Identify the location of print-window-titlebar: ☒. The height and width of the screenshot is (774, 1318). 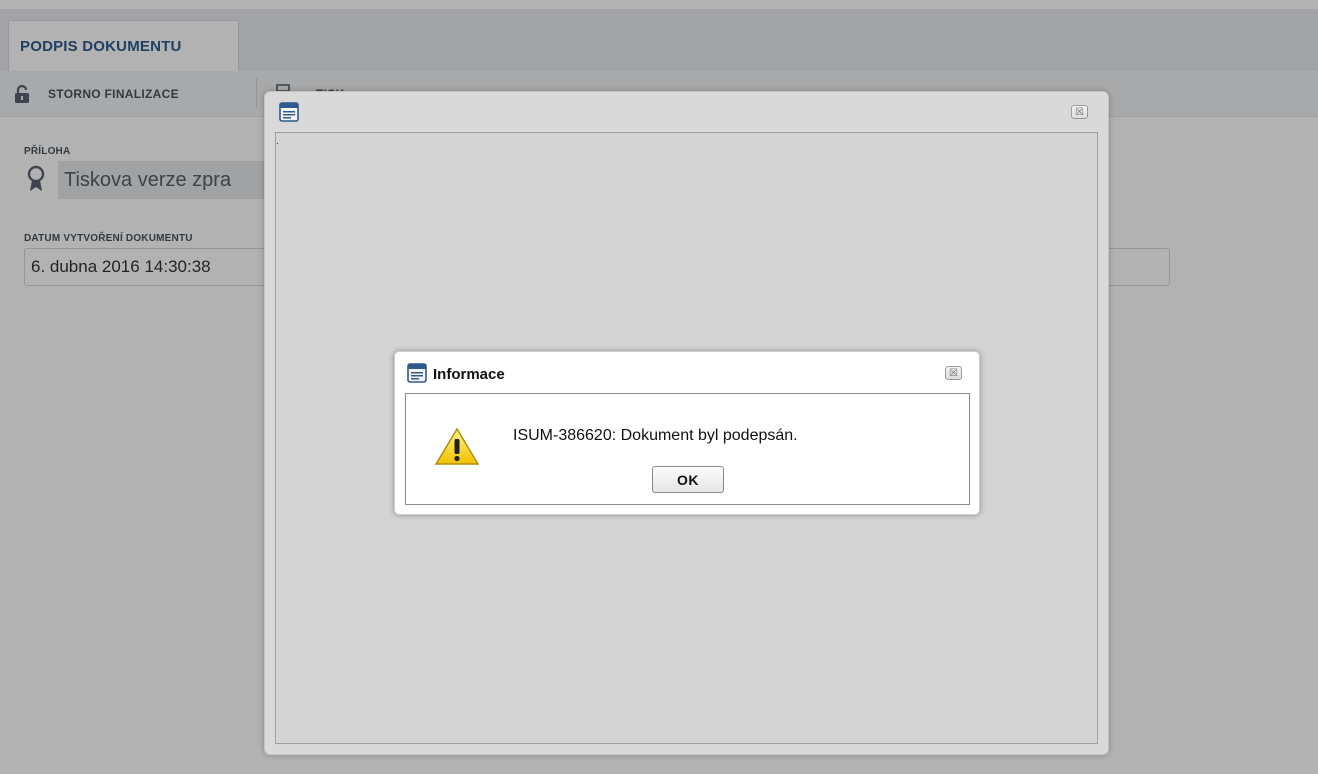
(686, 112).